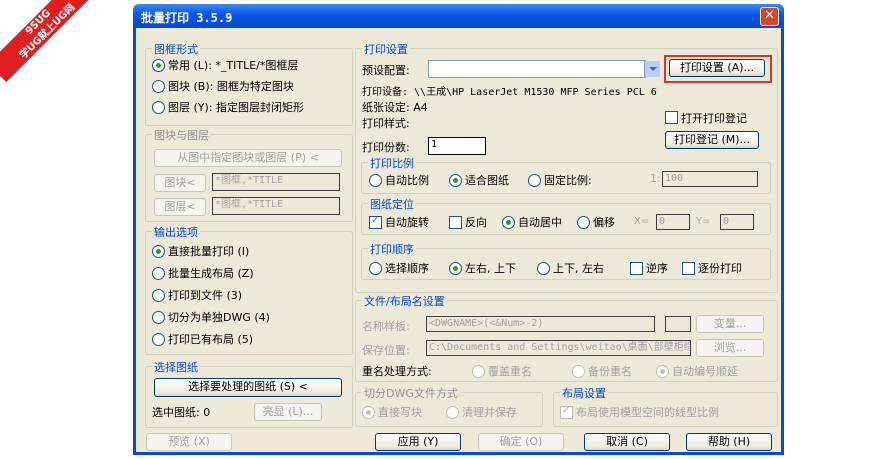 The image size is (893, 459). What do you see at coordinates (657, 268) in the screenshot?
I see `reverse-order-label: 逆序` at bounding box center [657, 268].